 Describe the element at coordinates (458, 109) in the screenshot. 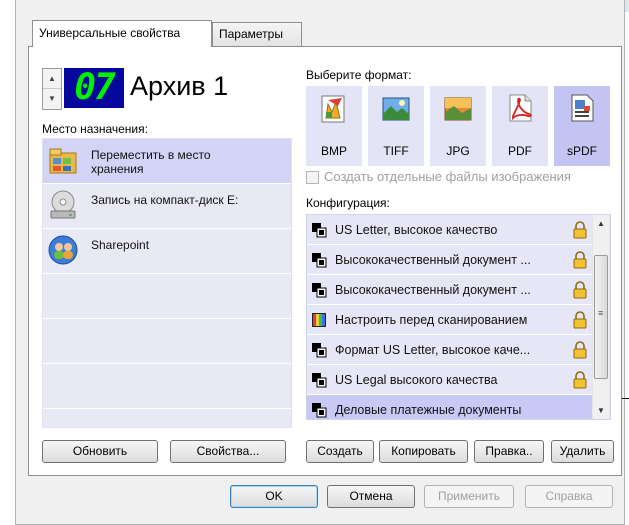

I see `jpg-icon` at that location.